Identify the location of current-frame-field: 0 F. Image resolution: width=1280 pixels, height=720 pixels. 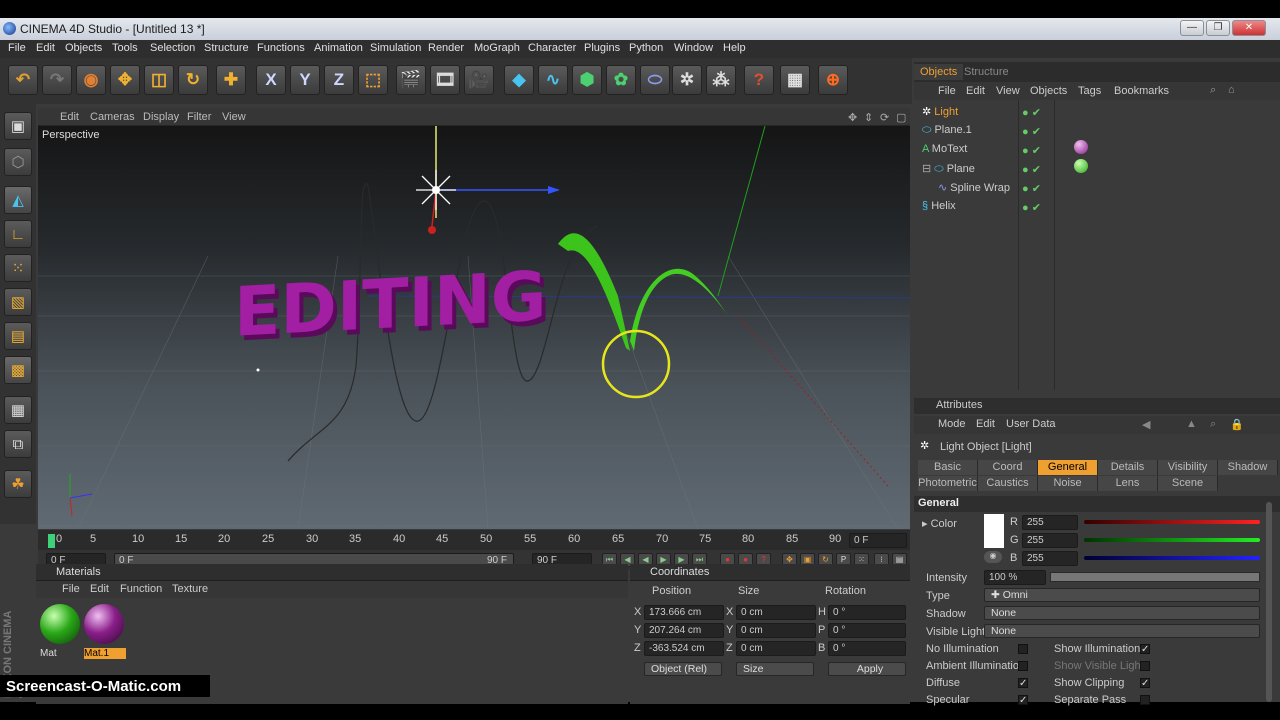
(878, 540).